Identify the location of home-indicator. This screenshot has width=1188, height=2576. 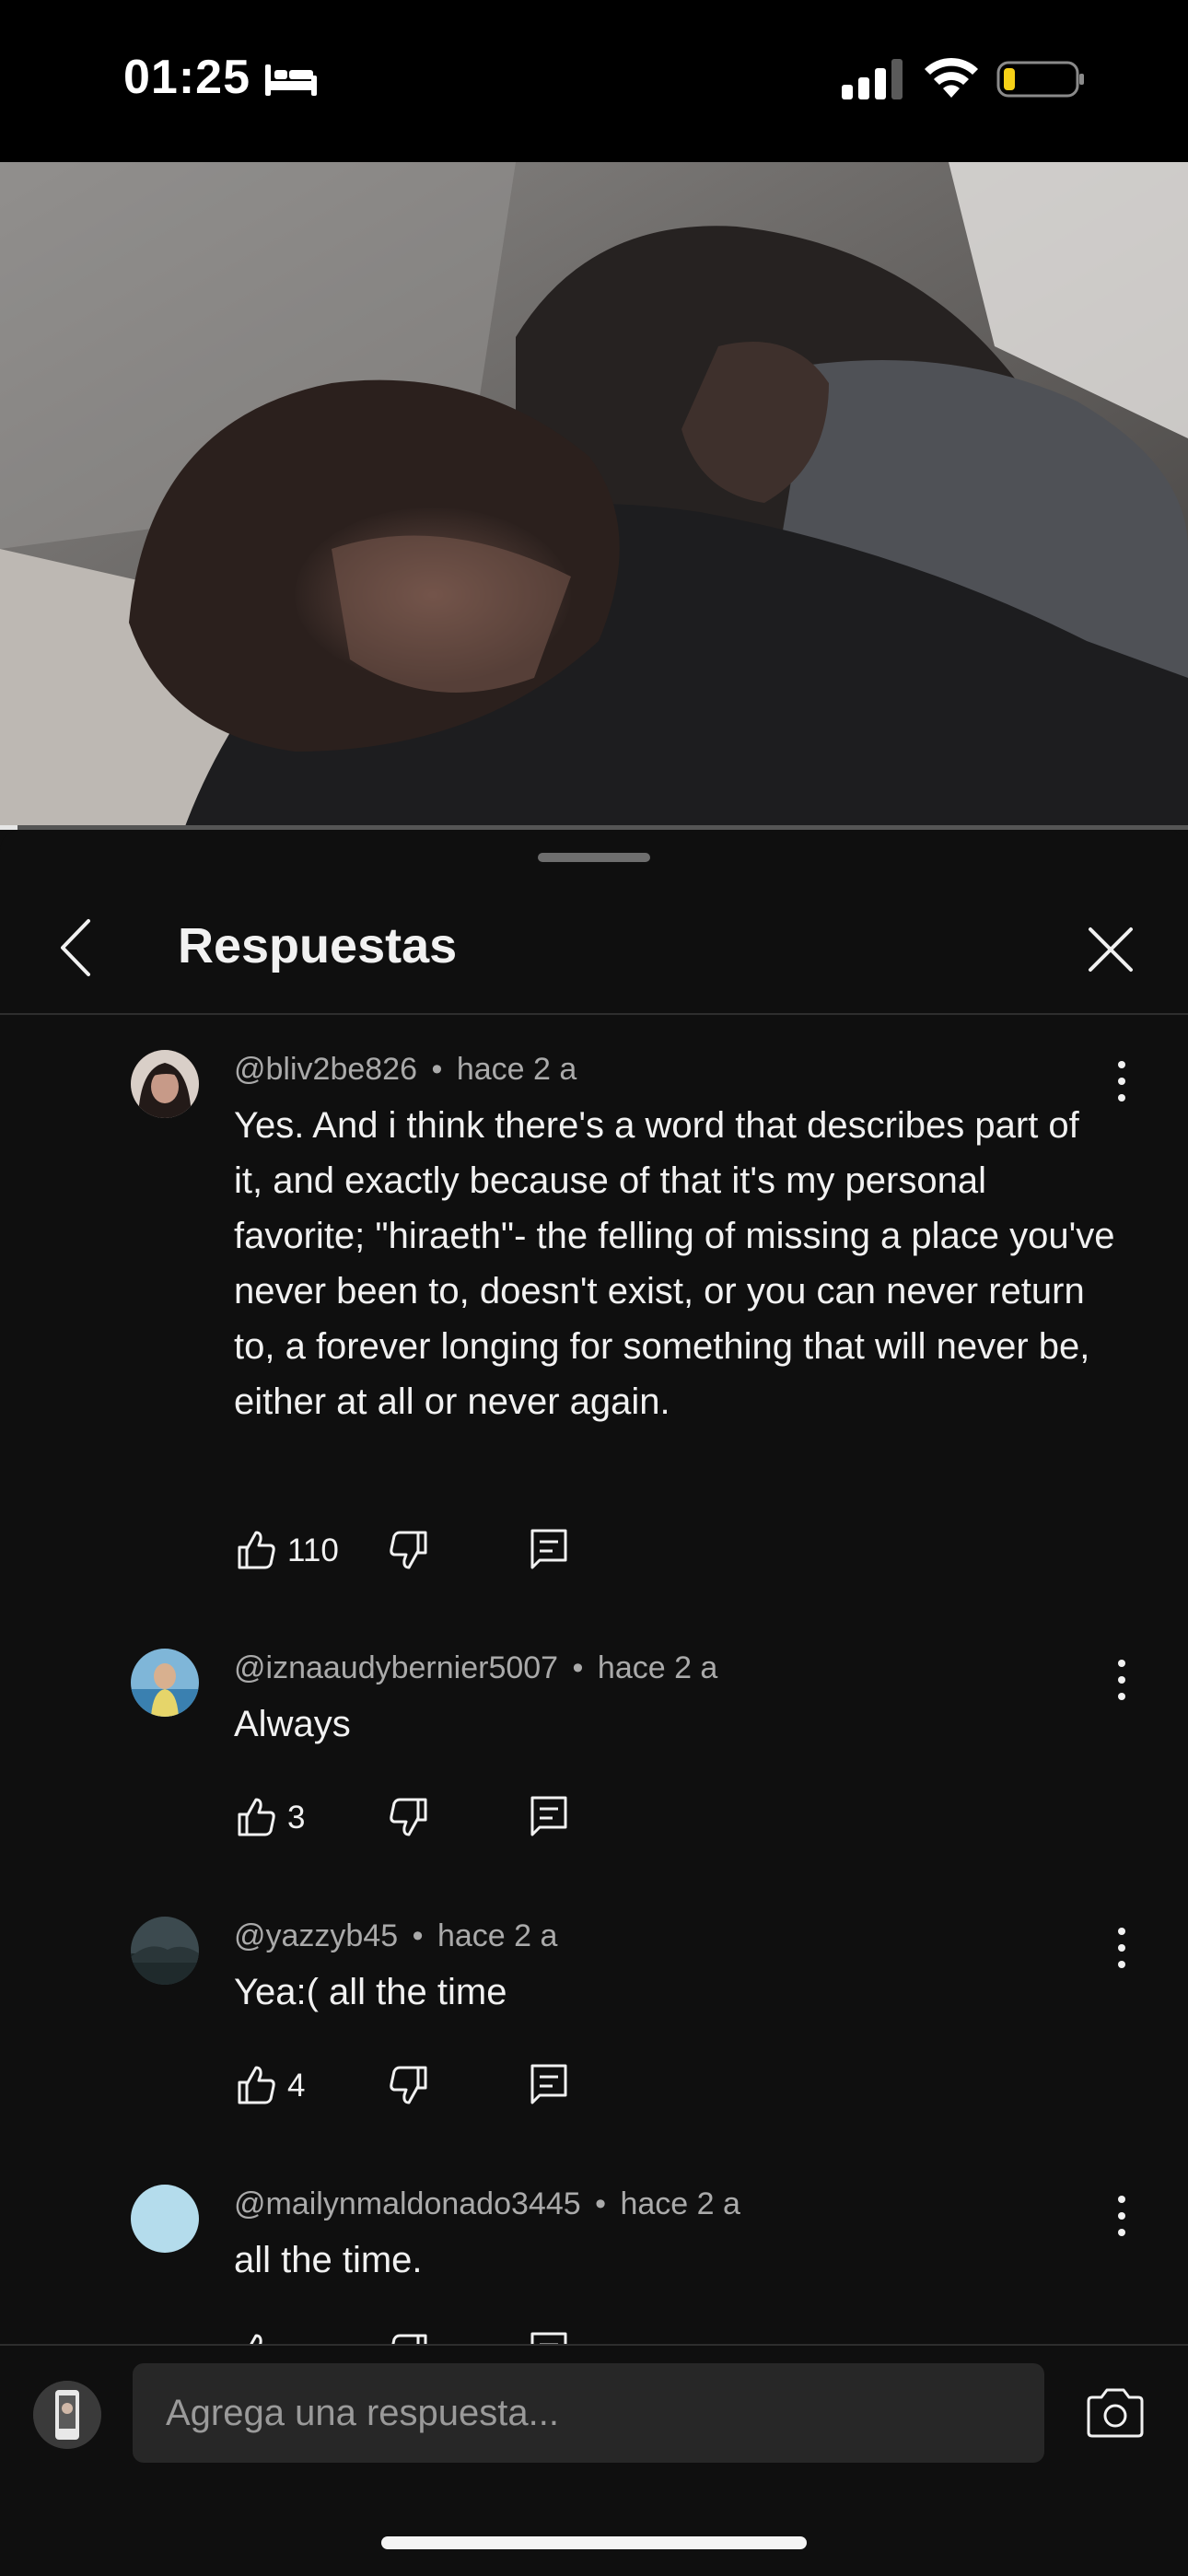
(594, 2542).